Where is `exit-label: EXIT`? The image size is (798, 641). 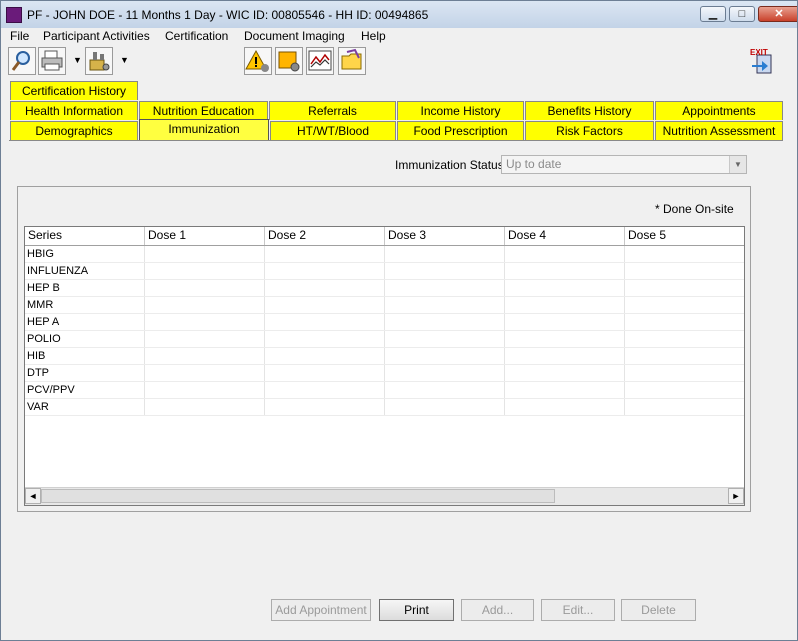
exit-label: EXIT is located at coordinates (759, 52).